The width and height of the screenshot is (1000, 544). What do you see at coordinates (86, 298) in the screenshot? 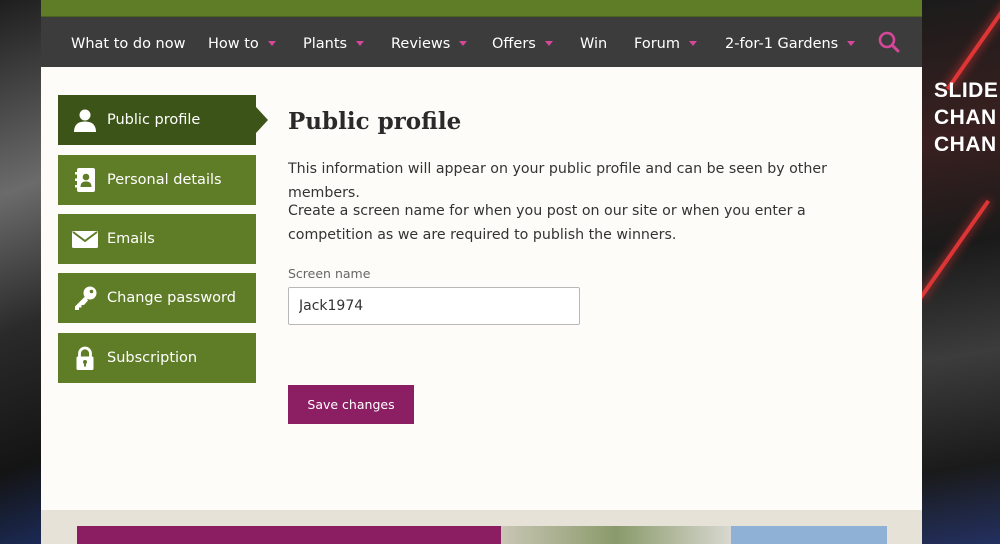
I see `key-icon` at bounding box center [86, 298].